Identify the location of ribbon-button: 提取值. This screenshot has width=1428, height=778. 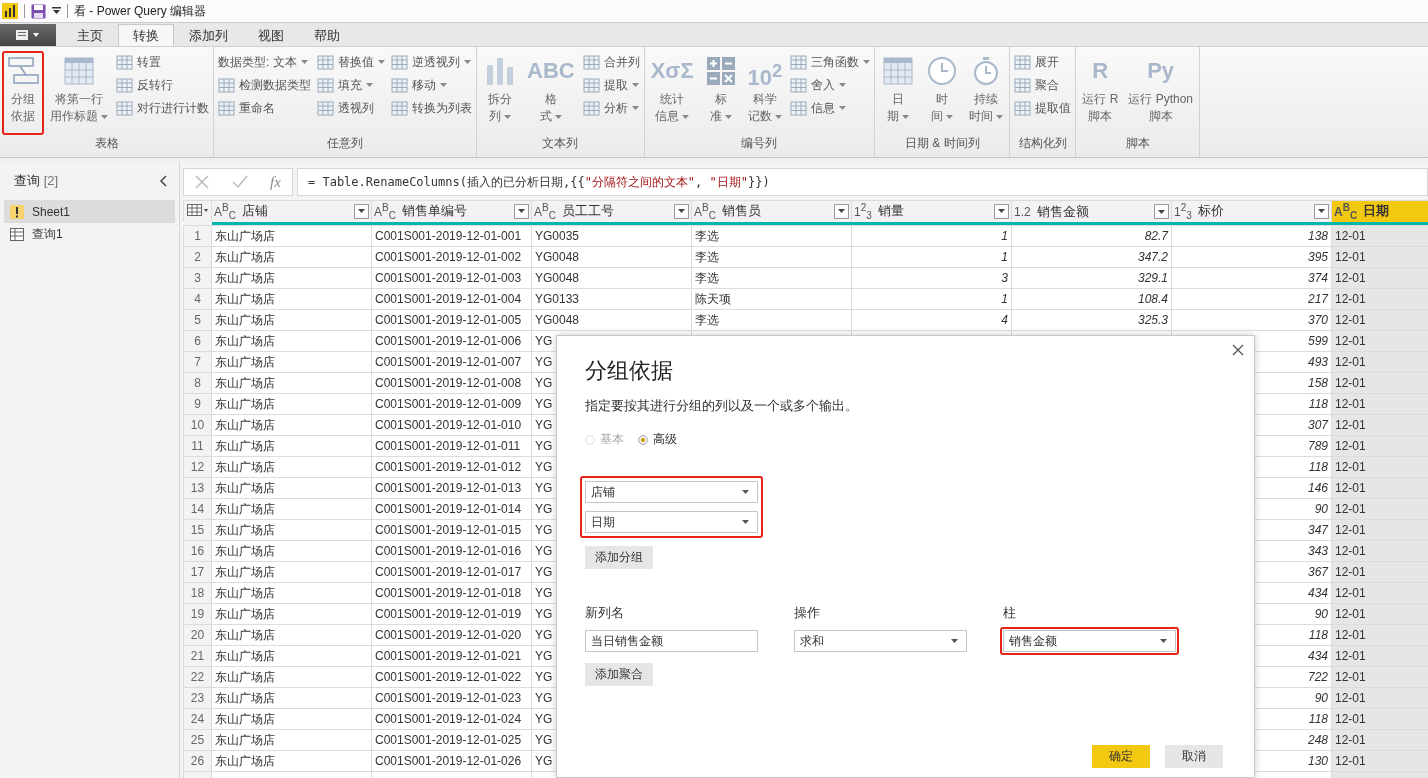
(1043, 108).